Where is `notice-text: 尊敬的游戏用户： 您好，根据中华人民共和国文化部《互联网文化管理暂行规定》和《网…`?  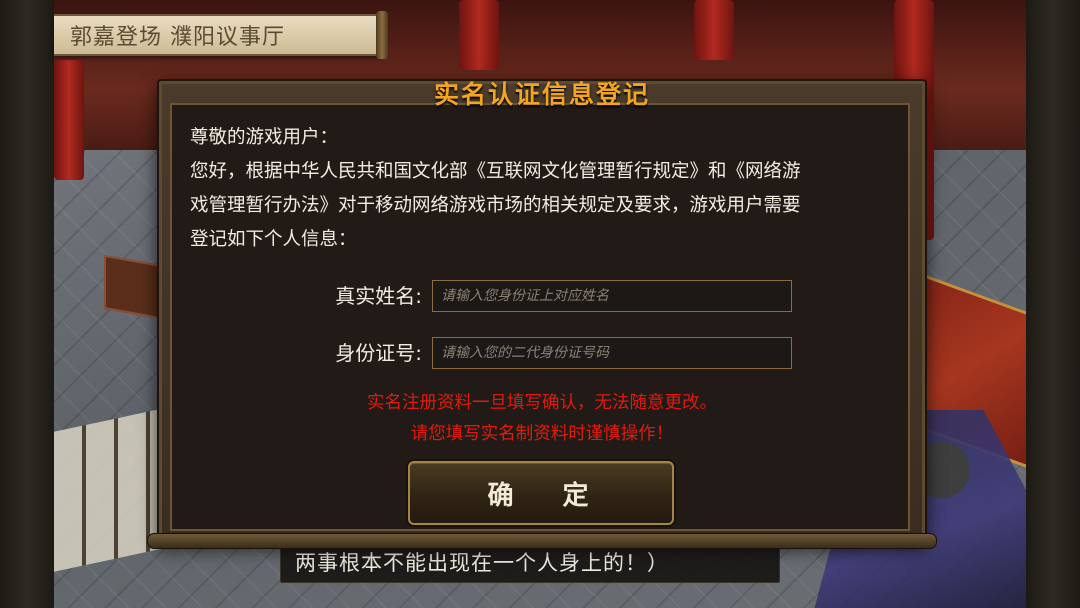 notice-text: 尊敬的游戏用户： 您好，根据中华人民共和国文化部《互联网文化管理暂行规定》和《网… is located at coordinates (541, 189).